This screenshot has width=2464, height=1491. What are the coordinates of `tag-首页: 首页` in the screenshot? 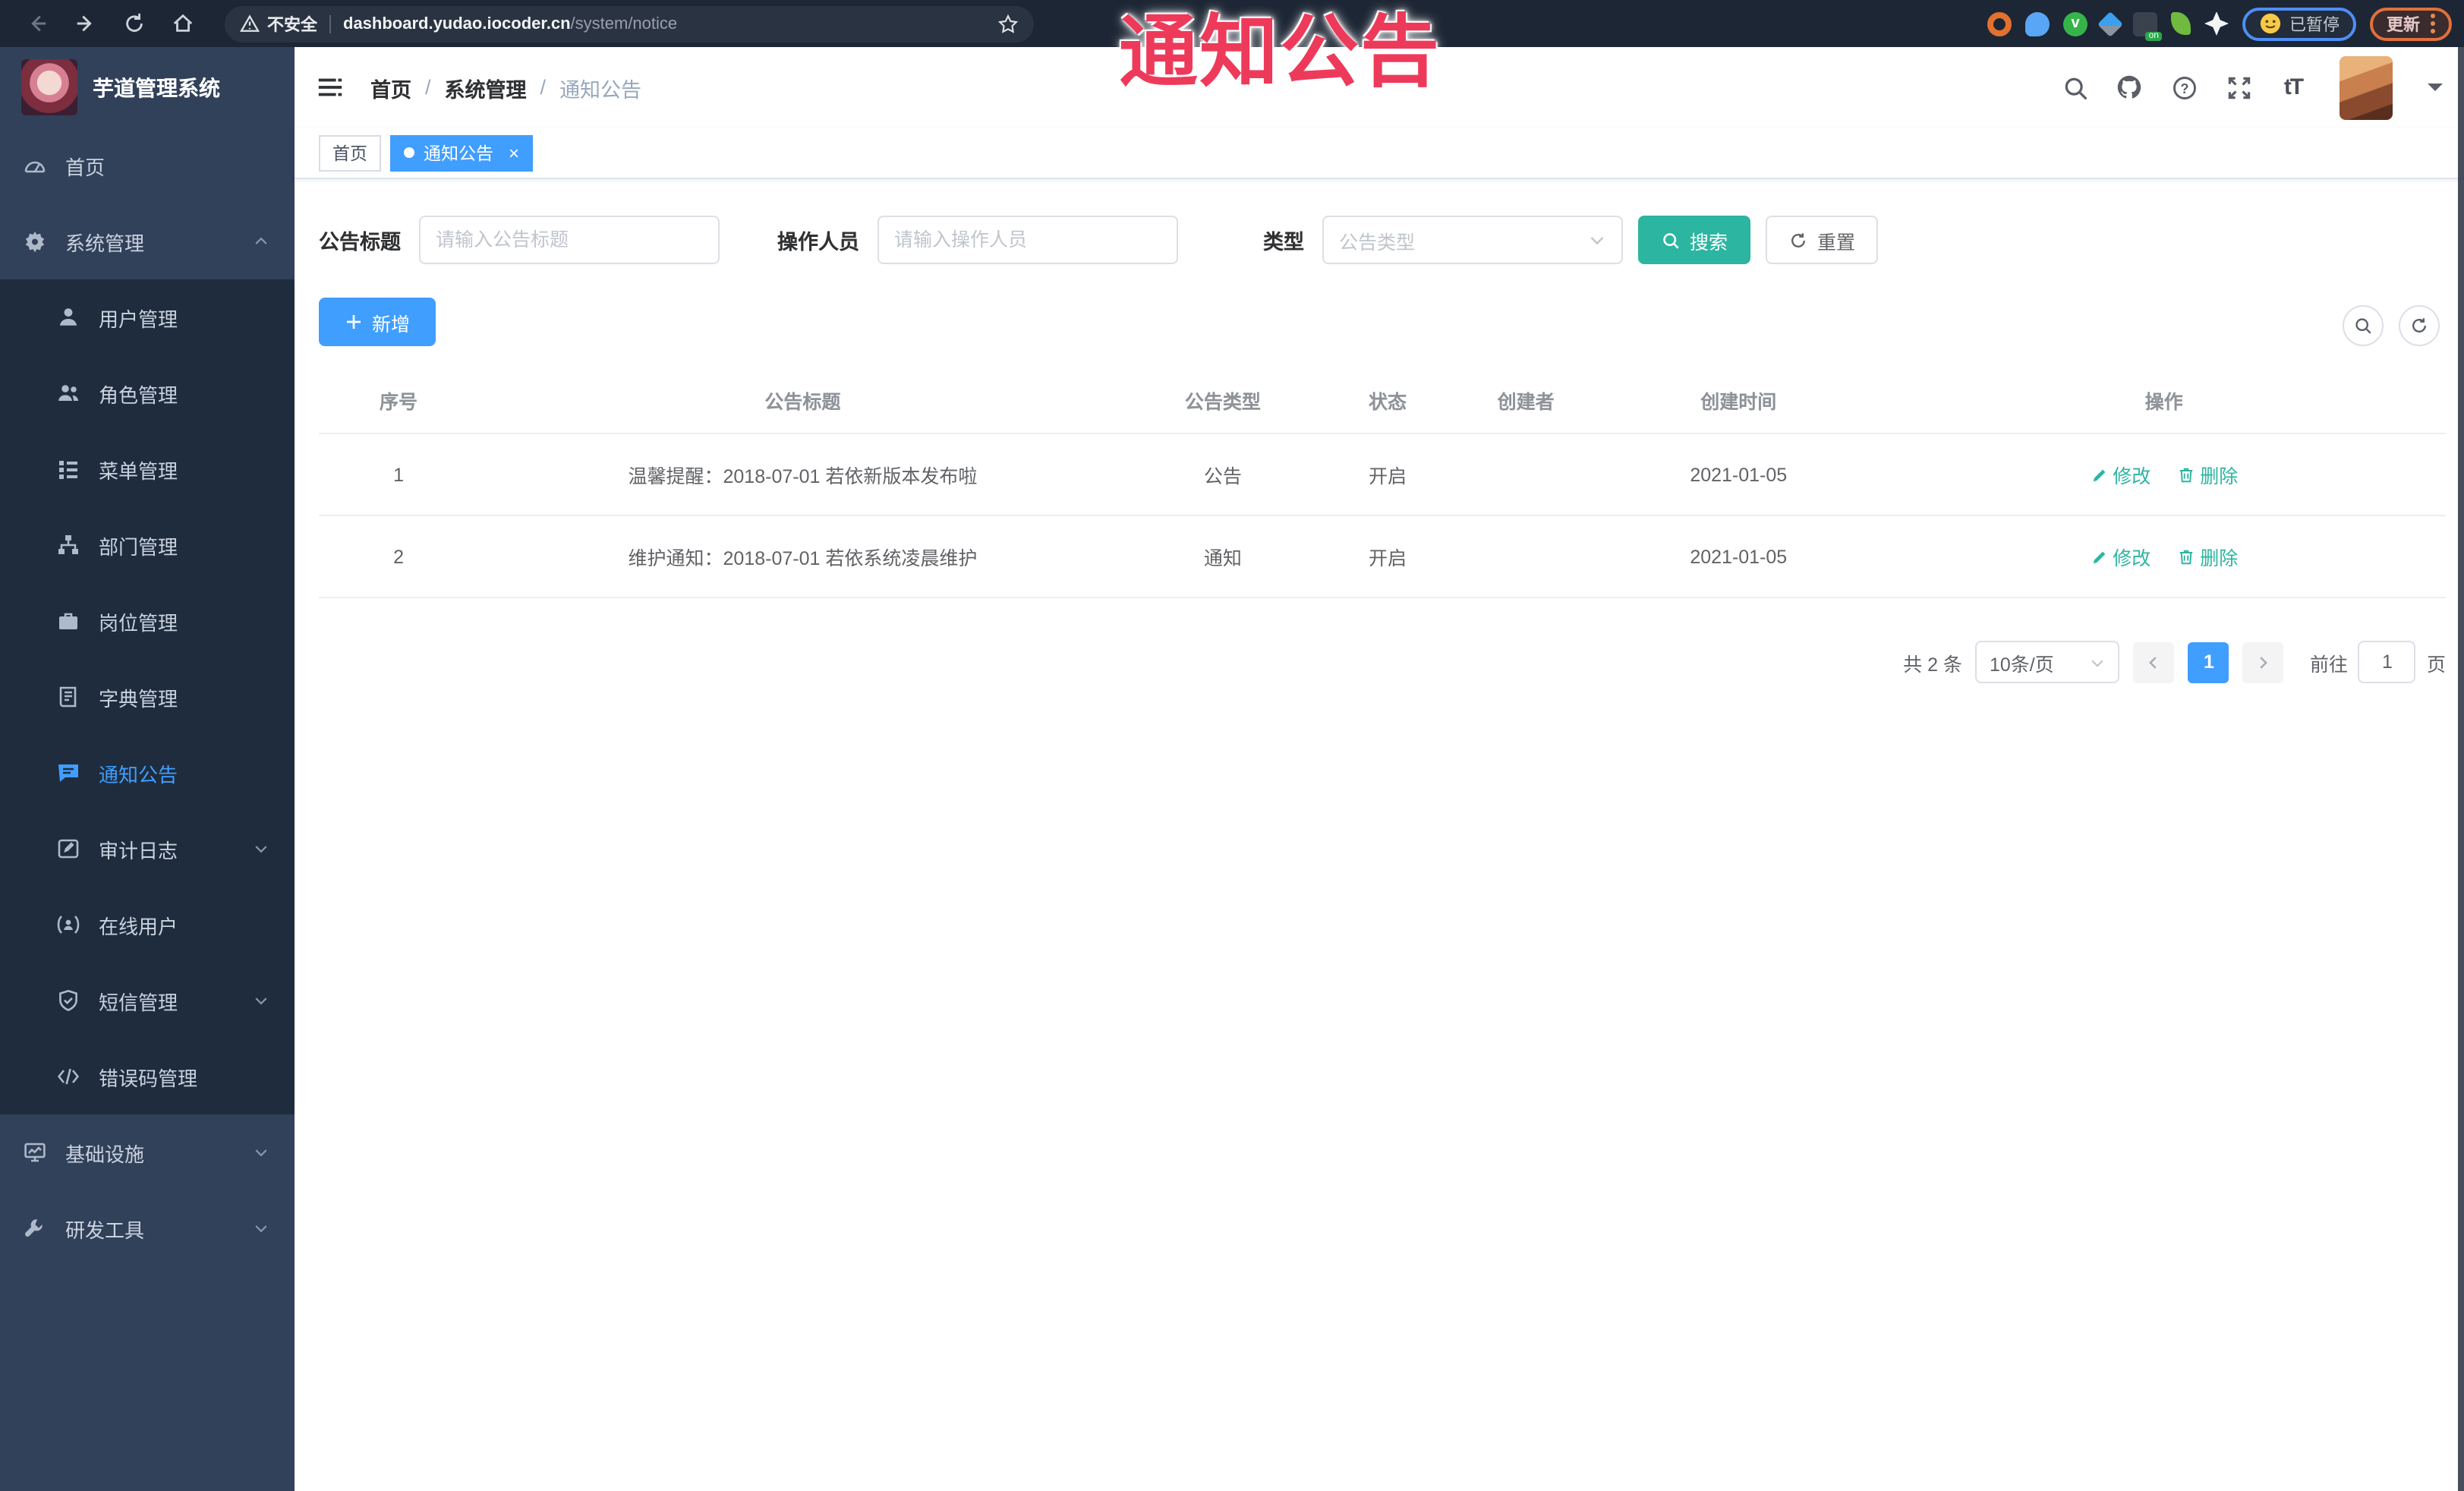 It's located at (350, 152).